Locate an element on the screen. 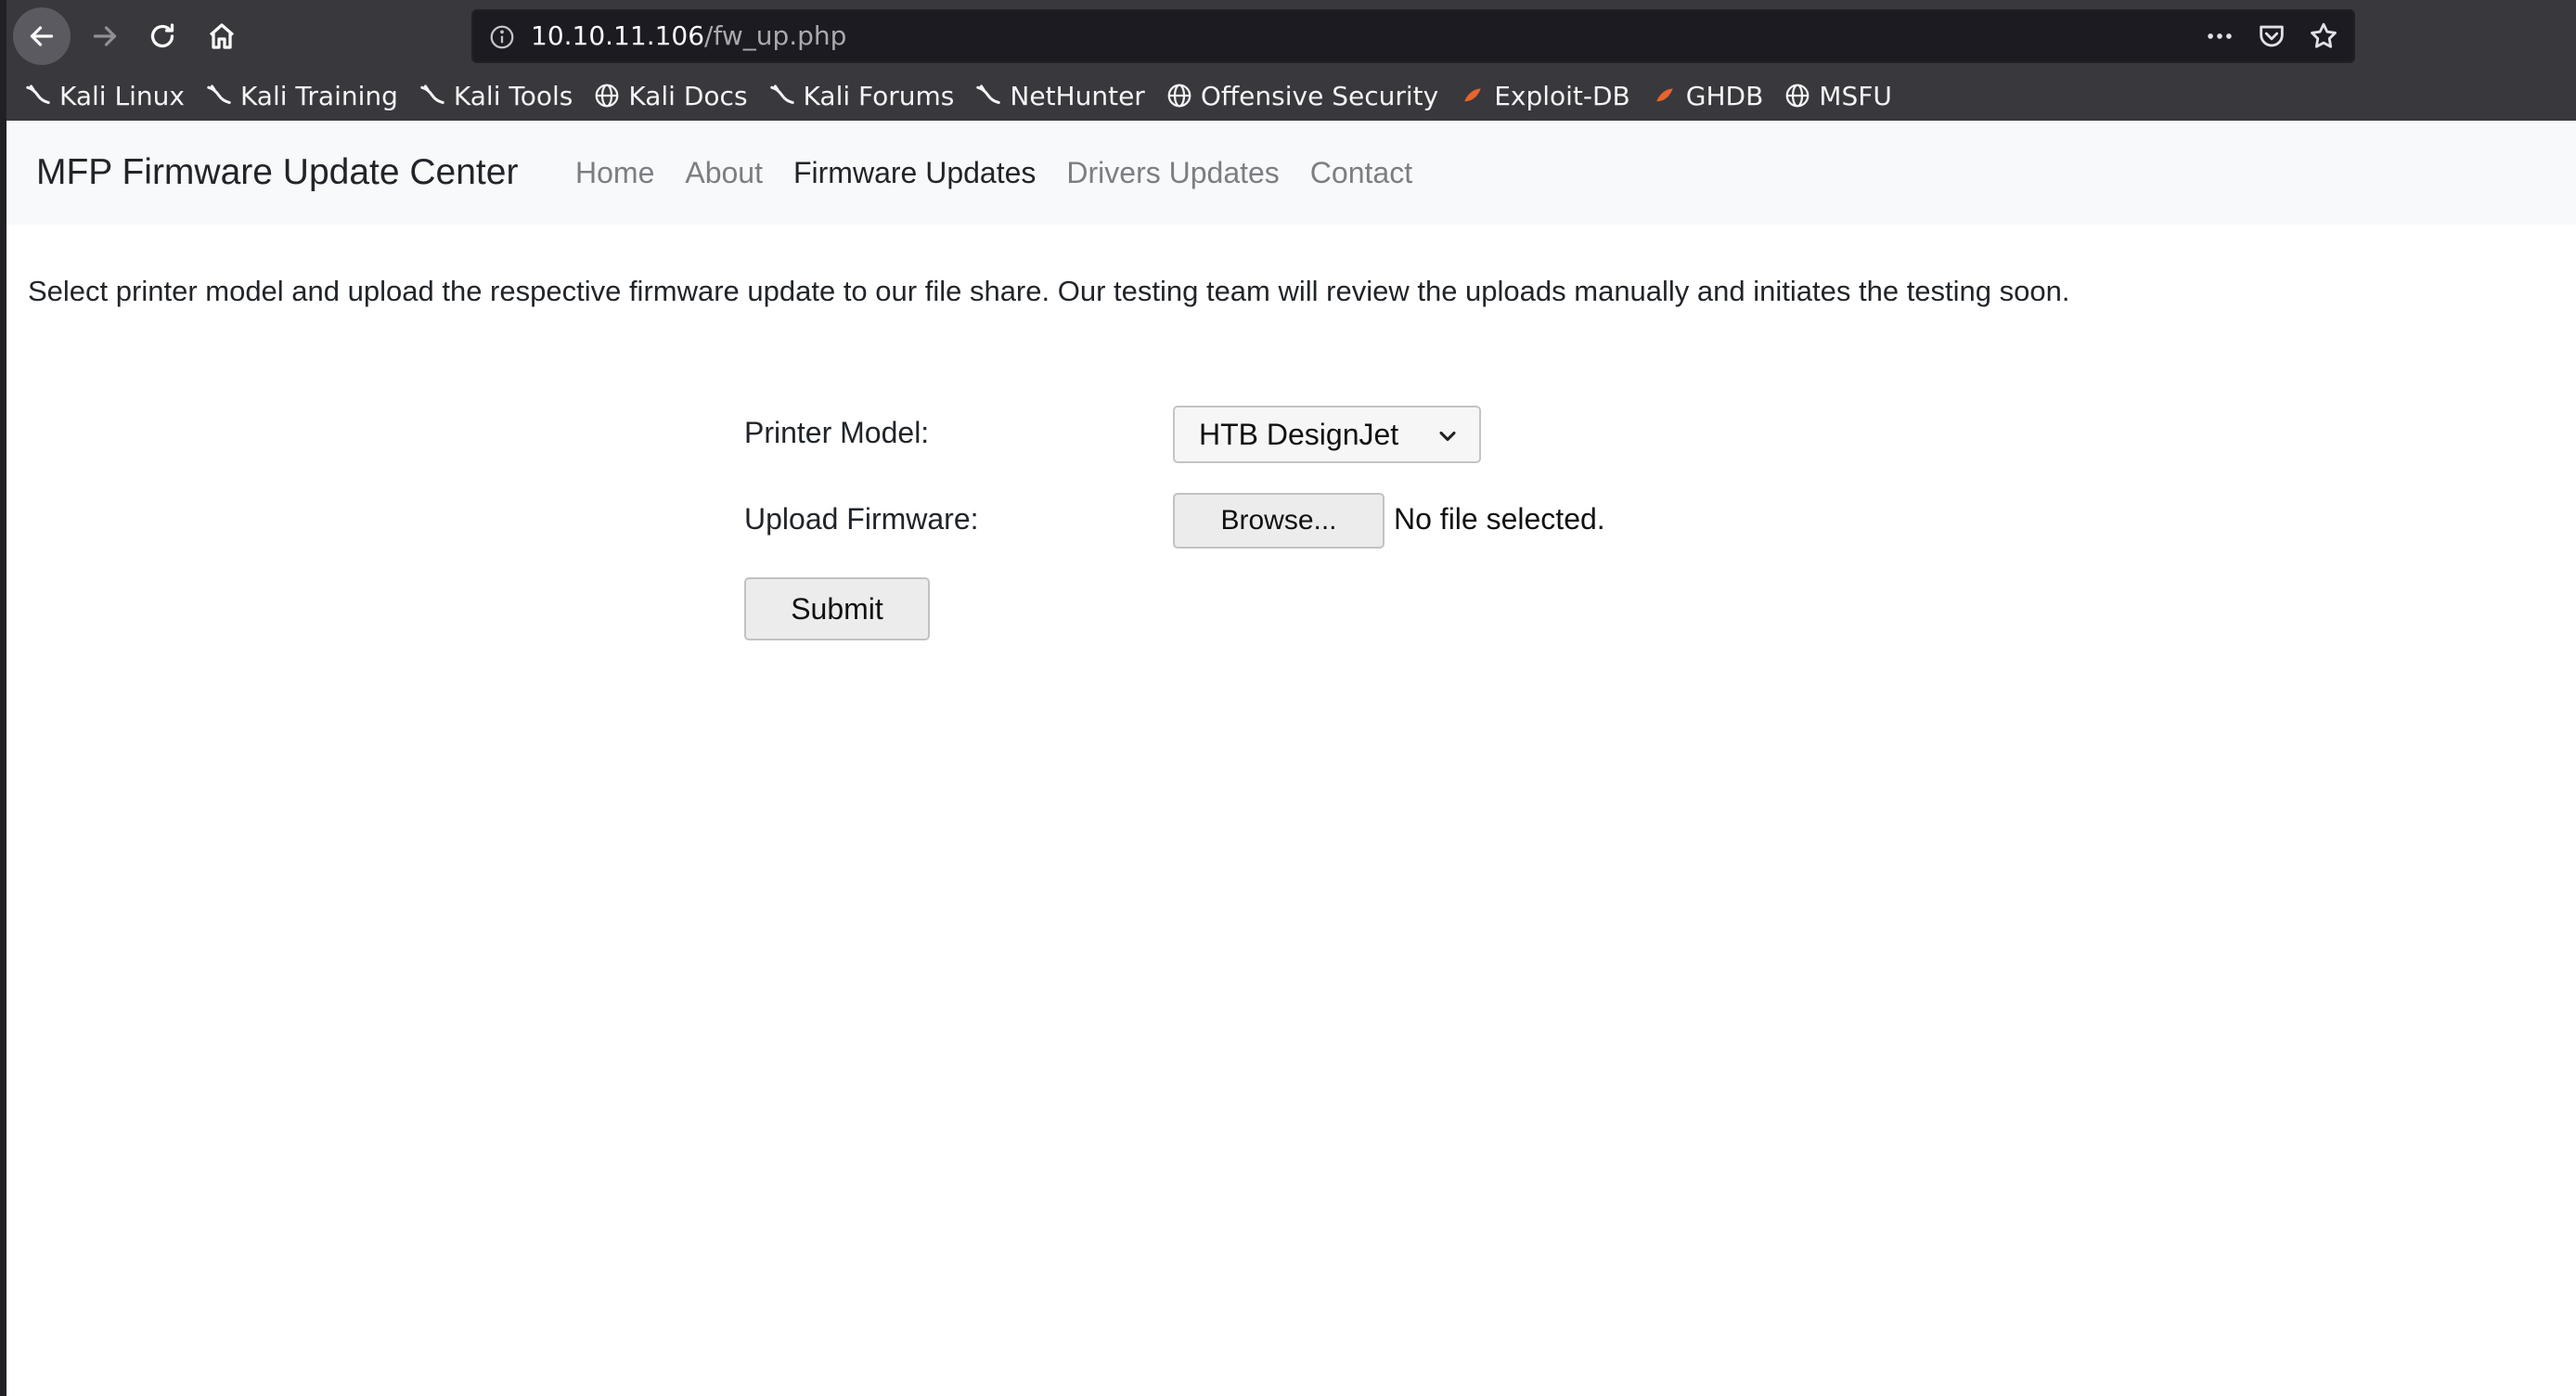 The height and width of the screenshot is (1396, 2576). bookmark-label: Exploit-DB is located at coordinates (1562, 95).